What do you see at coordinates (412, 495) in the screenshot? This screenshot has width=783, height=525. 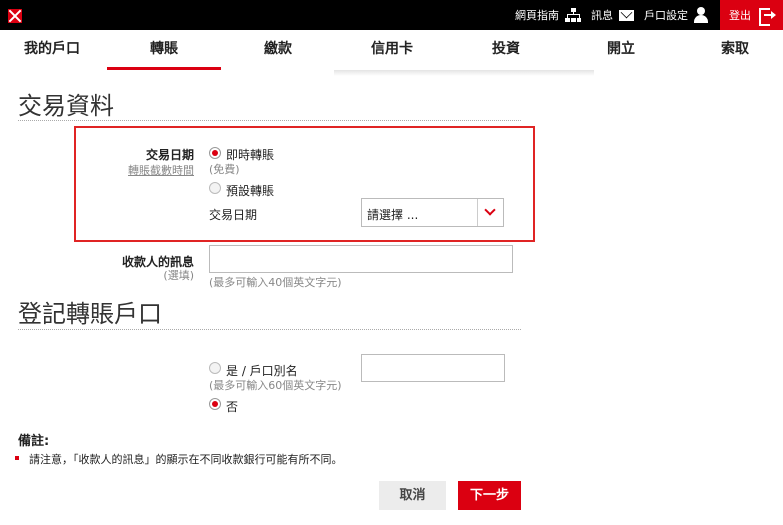 I see `cancel-button: 取消` at bounding box center [412, 495].